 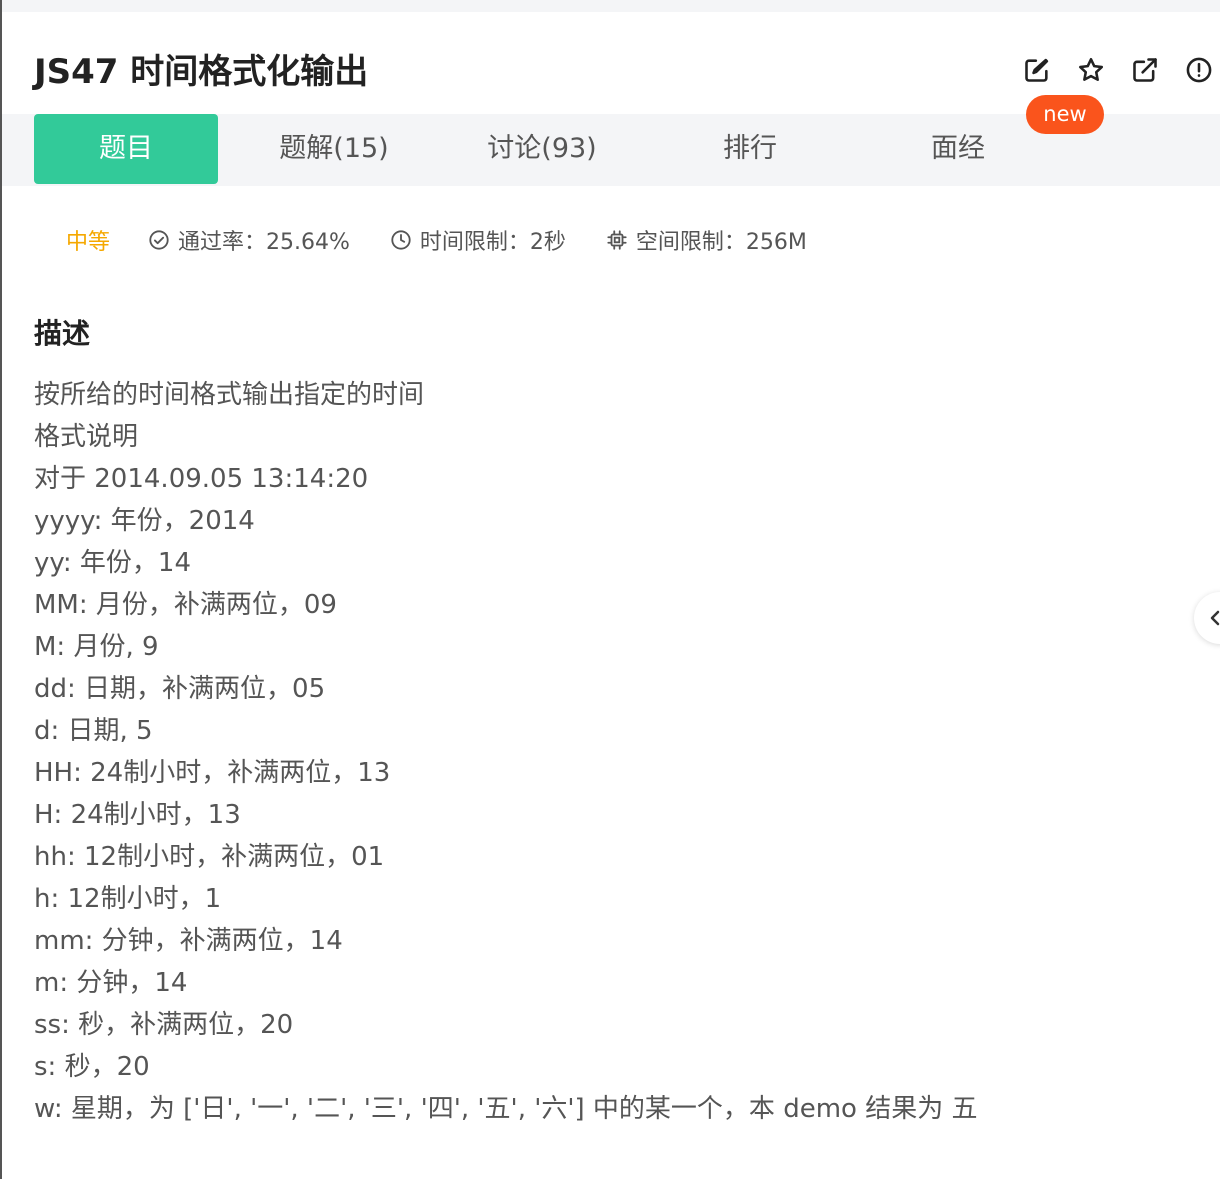 I want to click on difficulty-label: 中等, so click(x=88, y=242).